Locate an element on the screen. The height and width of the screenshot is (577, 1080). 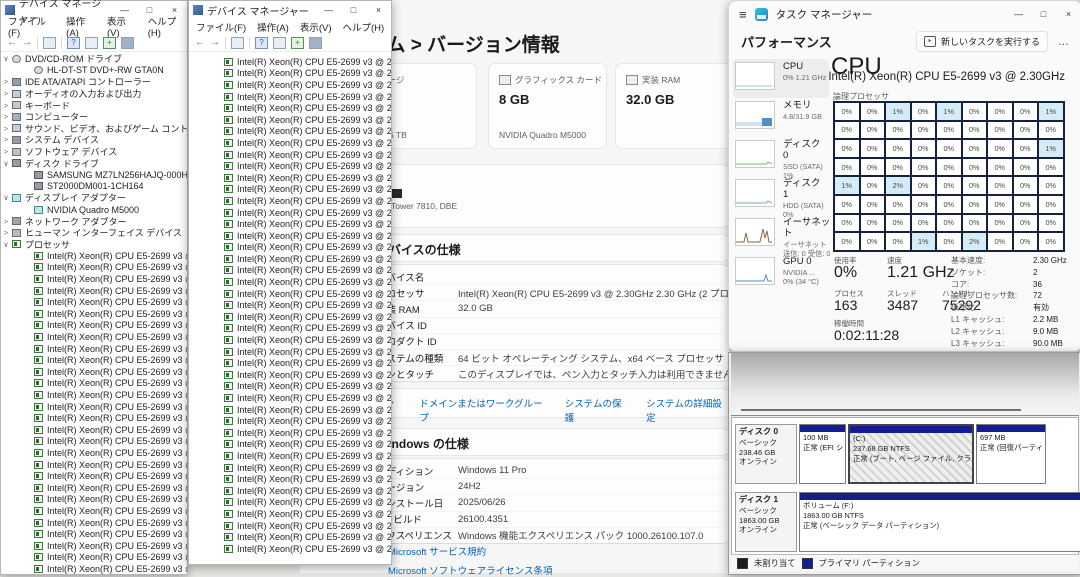
footer-link: Microsoft ソフトウェアライセンス条項 is located at coordinates (470, 570).